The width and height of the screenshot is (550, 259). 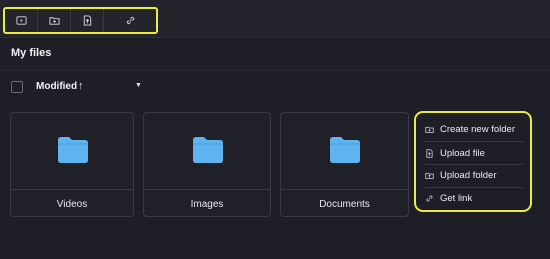 I want to click on menu-divider, so click(x=474, y=141).